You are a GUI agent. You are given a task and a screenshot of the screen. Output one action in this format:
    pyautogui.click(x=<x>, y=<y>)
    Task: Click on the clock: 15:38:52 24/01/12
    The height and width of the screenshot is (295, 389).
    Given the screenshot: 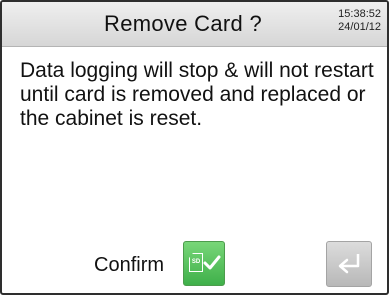 What is the action you would take?
    pyautogui.click(x=359, y=21)
    